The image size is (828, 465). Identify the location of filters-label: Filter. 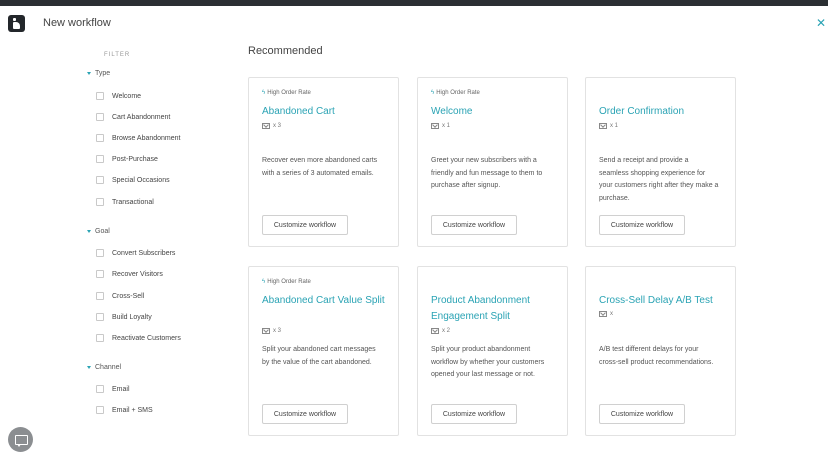
(117, 55).